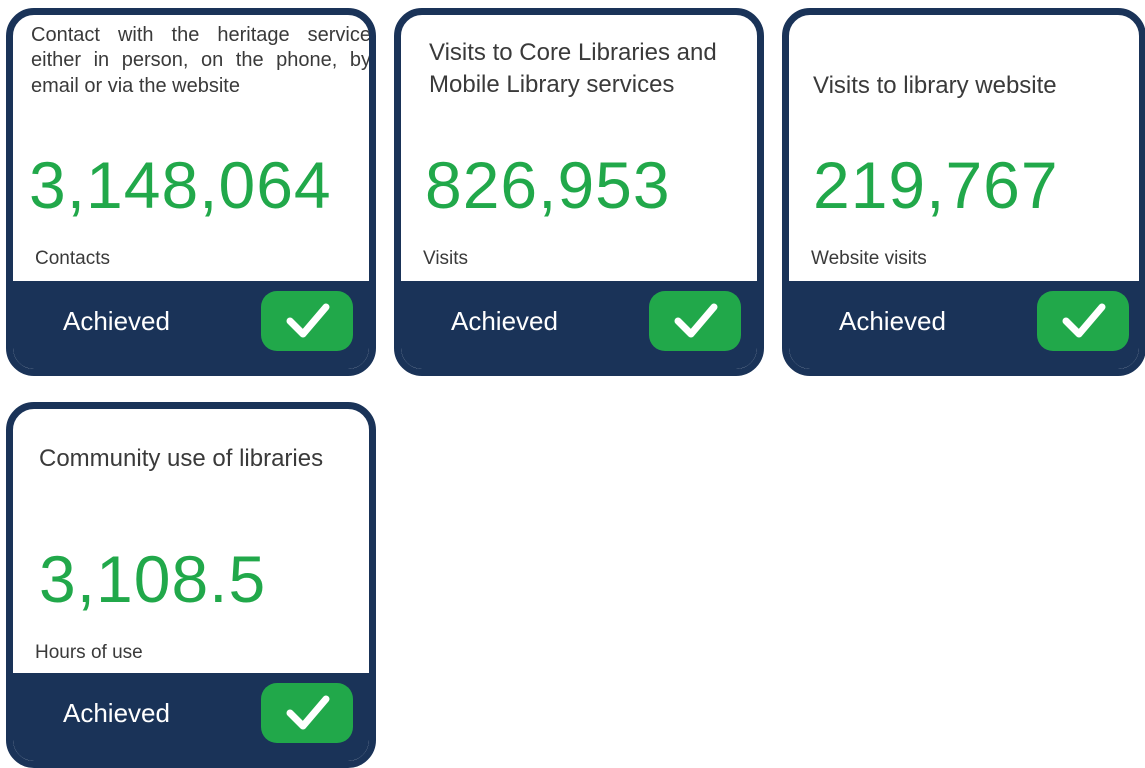  I want to click on metric-unit: Website visits, so click(869, 258).